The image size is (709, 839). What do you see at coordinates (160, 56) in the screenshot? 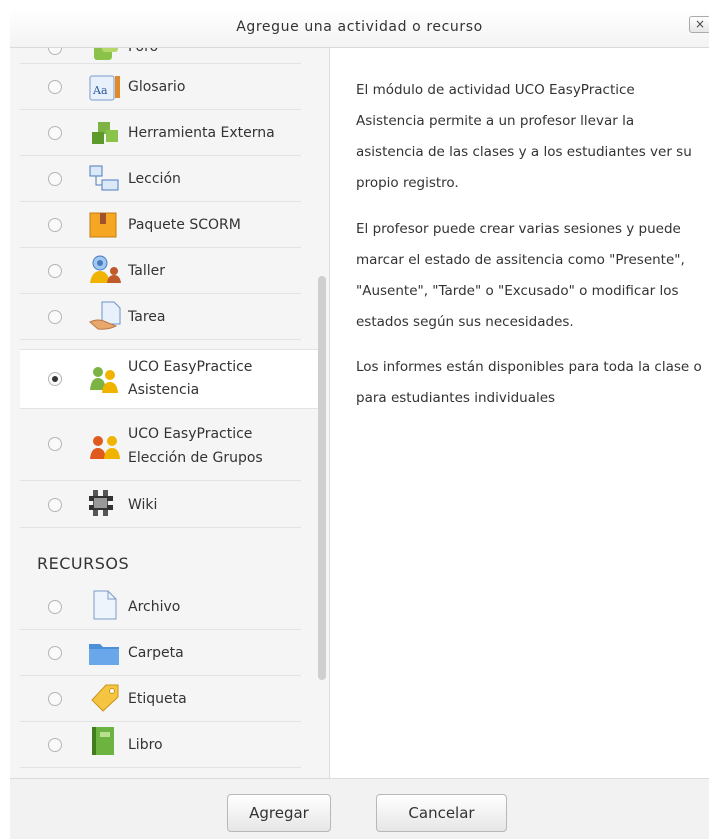
I see `list-item-foro: Foro` at bounding box center [160, 56].